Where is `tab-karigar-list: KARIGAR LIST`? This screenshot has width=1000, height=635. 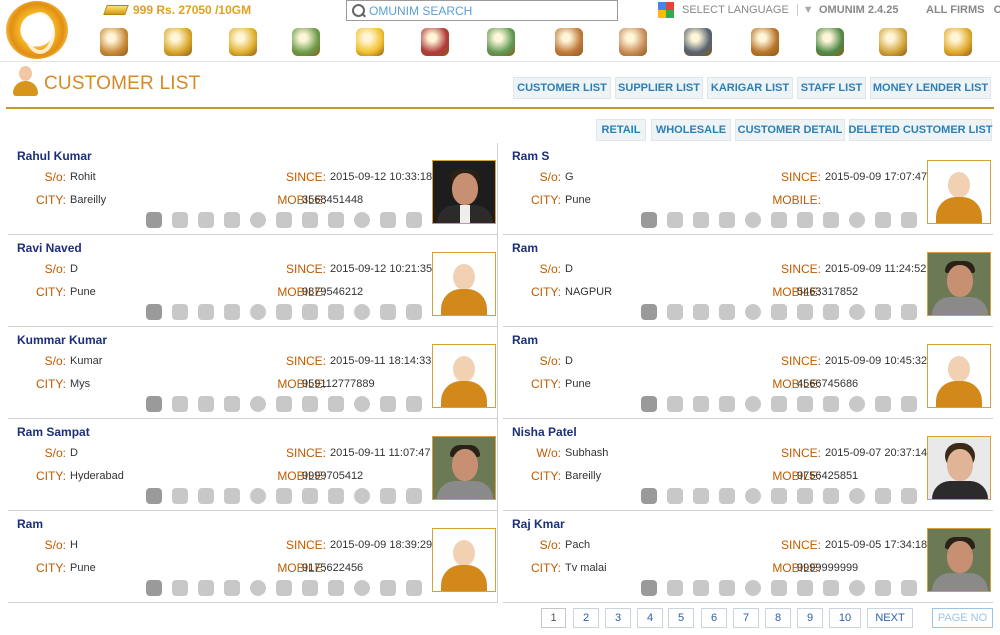
tab-karigar-list: KARIGAR LIST is located at coordinates (750, 88).